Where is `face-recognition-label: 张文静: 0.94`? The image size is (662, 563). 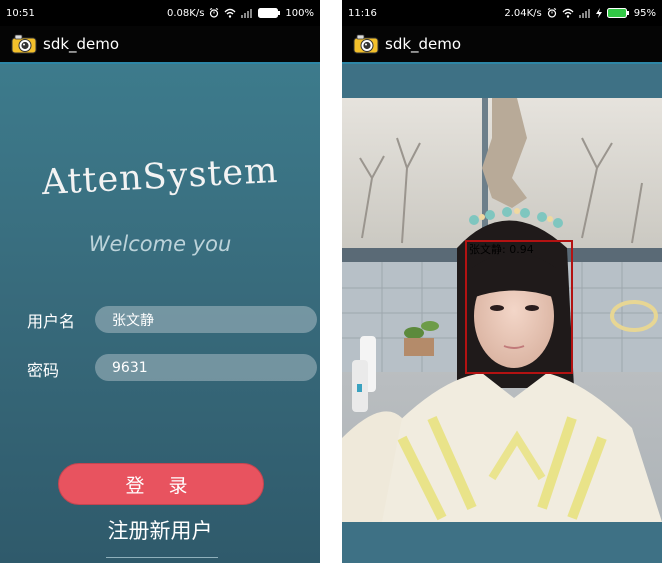
face-recognition-label: 张文静: 0.94 is located at coordinates (501, 249).